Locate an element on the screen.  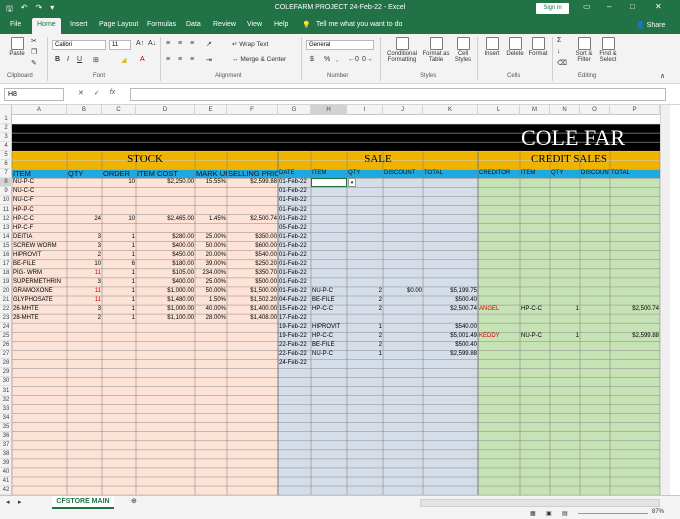
row-header-6: 6 is located at coordinates (6, 165).